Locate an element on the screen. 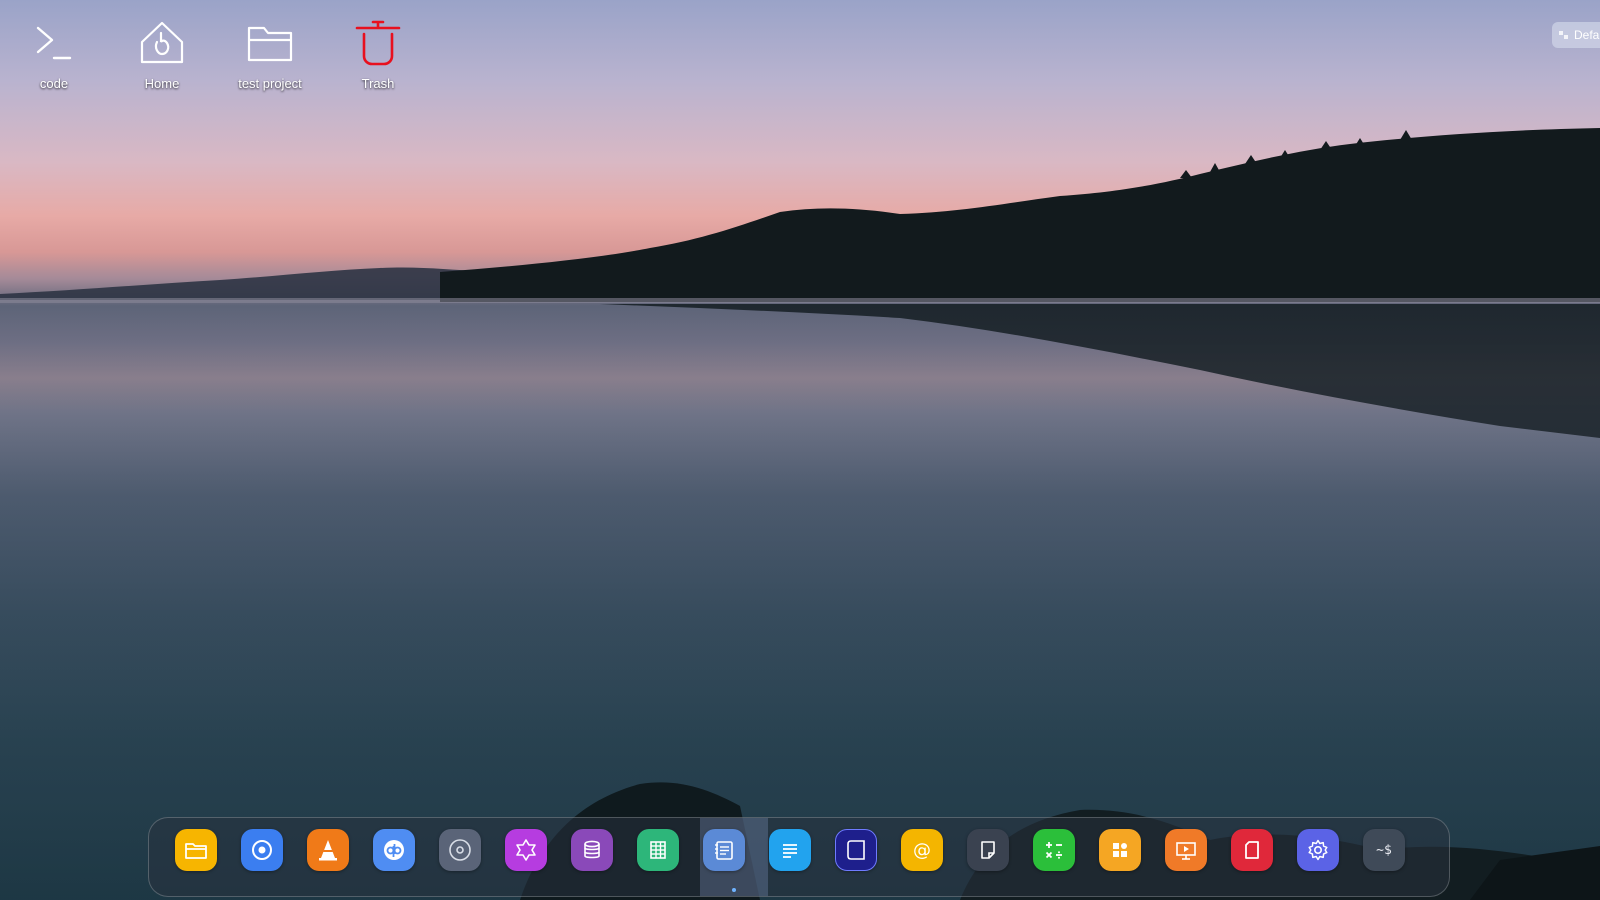 The width and height of the screenshot is (1600, 900). notebook-icon is located at coordinates (856, 850).